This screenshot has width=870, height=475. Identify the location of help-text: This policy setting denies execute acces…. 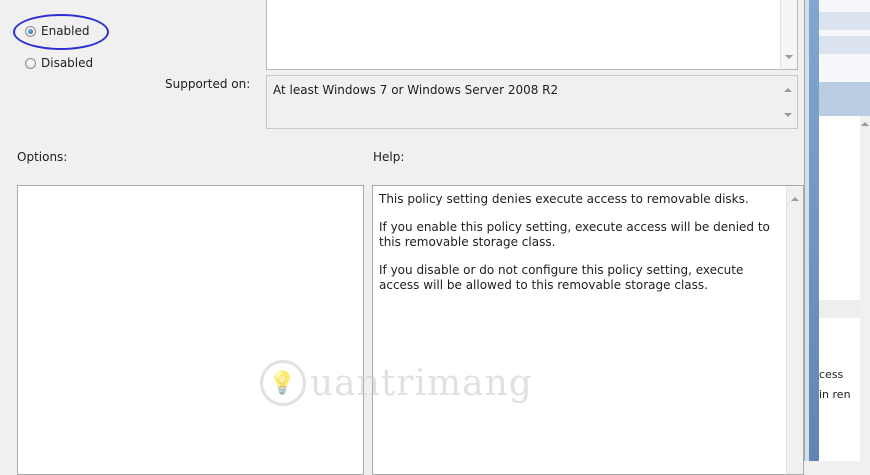
(576, 249).